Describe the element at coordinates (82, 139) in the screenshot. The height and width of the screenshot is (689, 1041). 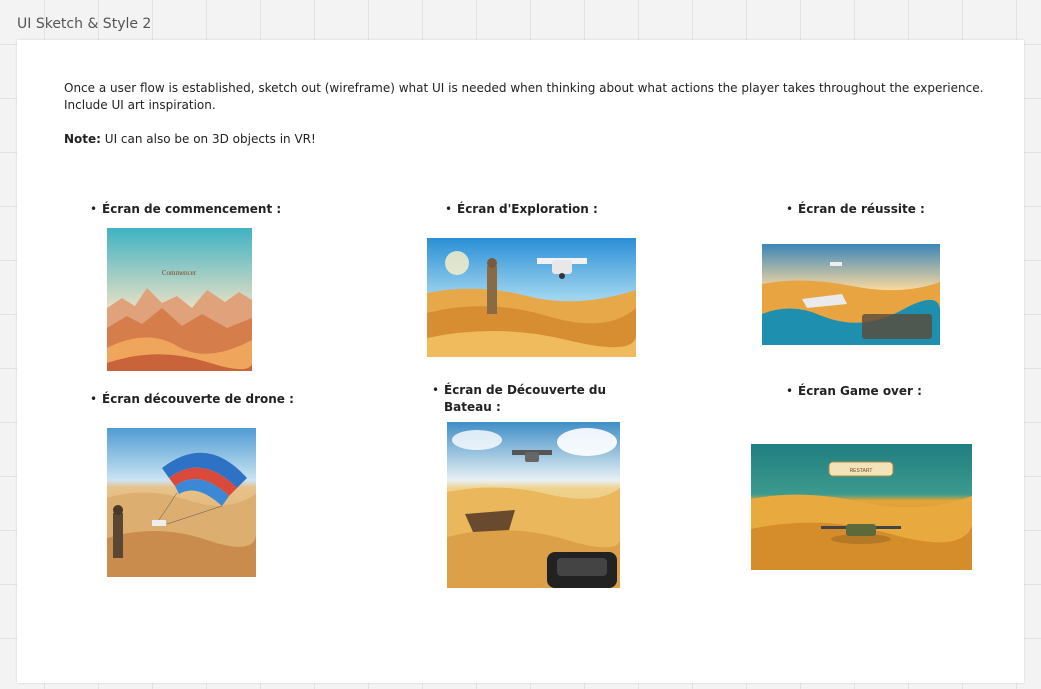
I see `note-label: Note:` at that location.